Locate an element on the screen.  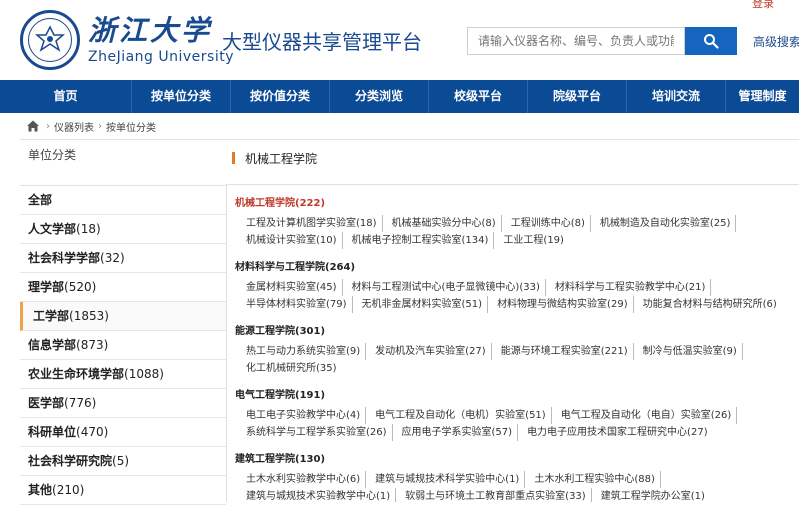
sidebar-title: 单位分类 is located at coordinates (52, 155).